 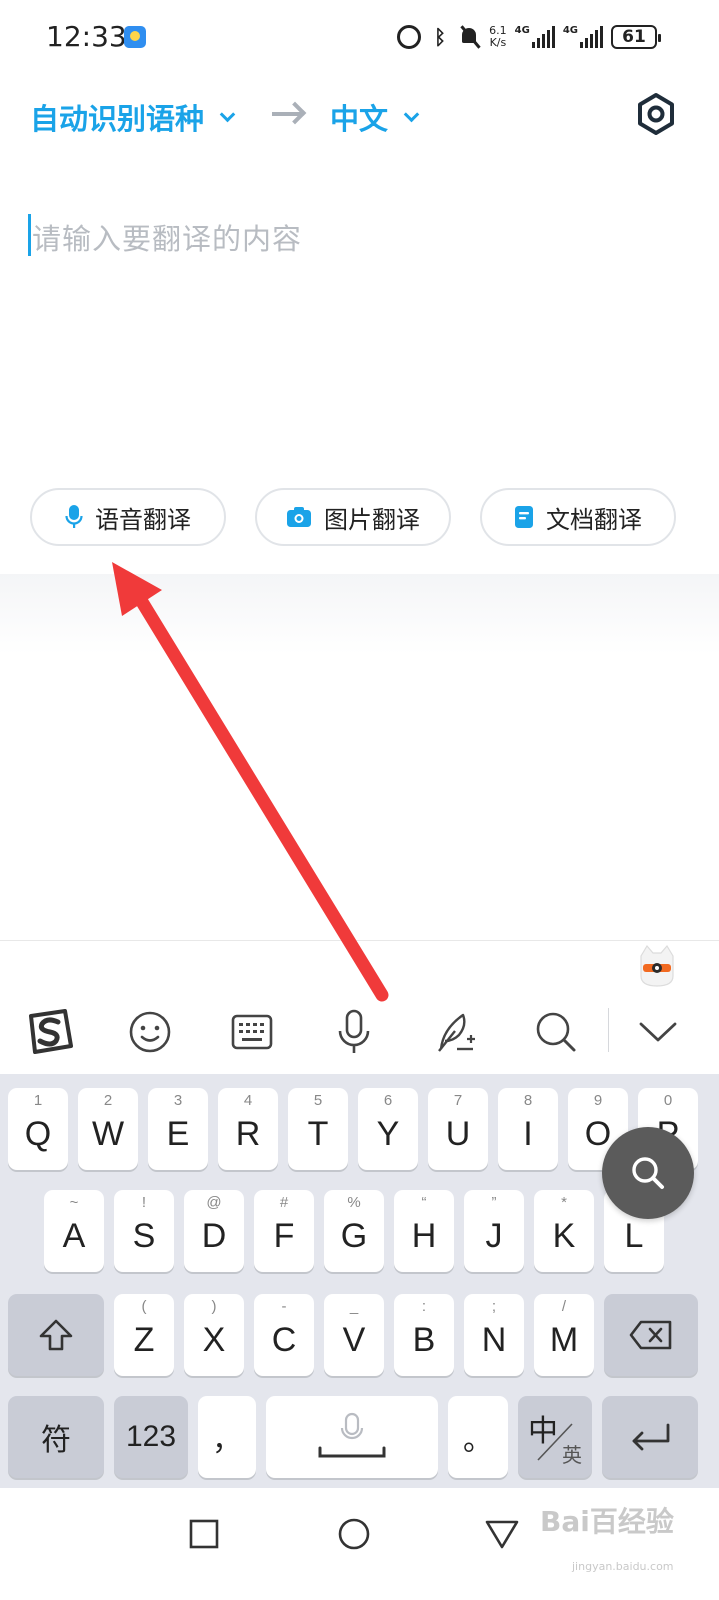 What do you see at coordinates (494, 1231) in the screenshot?
I see `key-j: ” J` at bounding box center [494, 1231].